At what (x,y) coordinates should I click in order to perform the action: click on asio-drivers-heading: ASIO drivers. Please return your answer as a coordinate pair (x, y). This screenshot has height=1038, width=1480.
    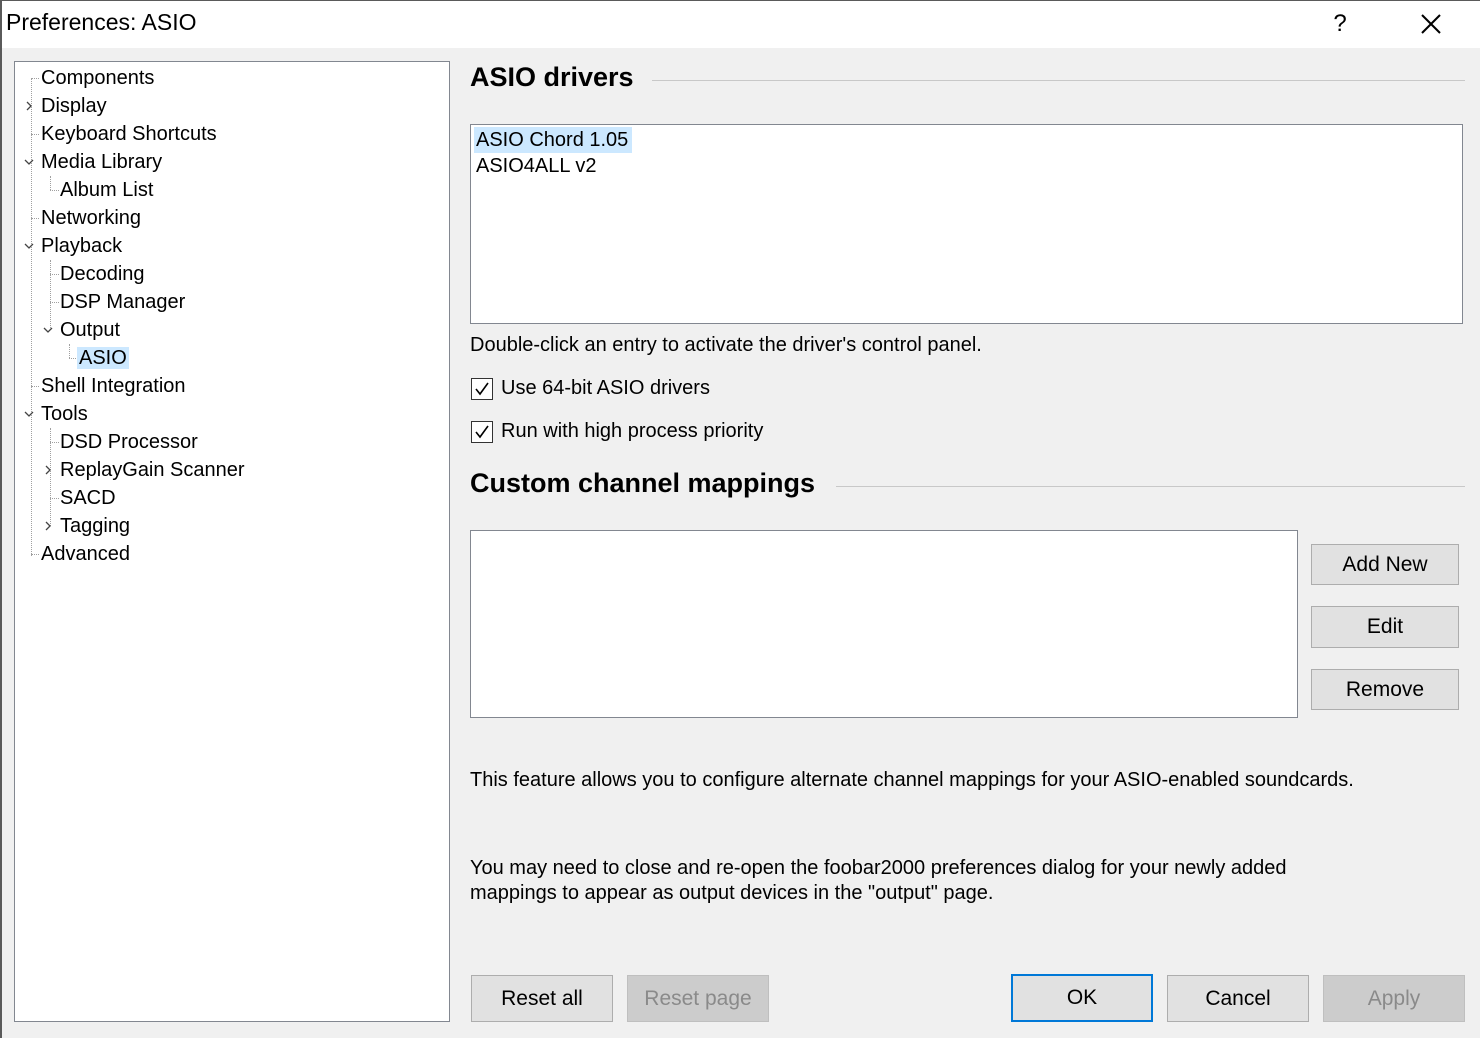
    Looking at the image, I should click on (552, 77).